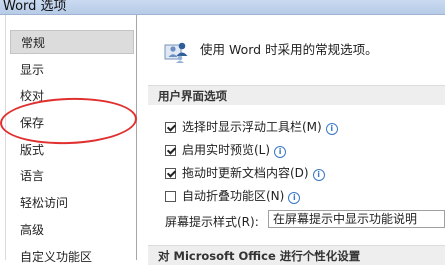  What do you see at coordinates (176, 52) in the screenshot?
I see `options-people-icon` at bounding box center [176, 52].